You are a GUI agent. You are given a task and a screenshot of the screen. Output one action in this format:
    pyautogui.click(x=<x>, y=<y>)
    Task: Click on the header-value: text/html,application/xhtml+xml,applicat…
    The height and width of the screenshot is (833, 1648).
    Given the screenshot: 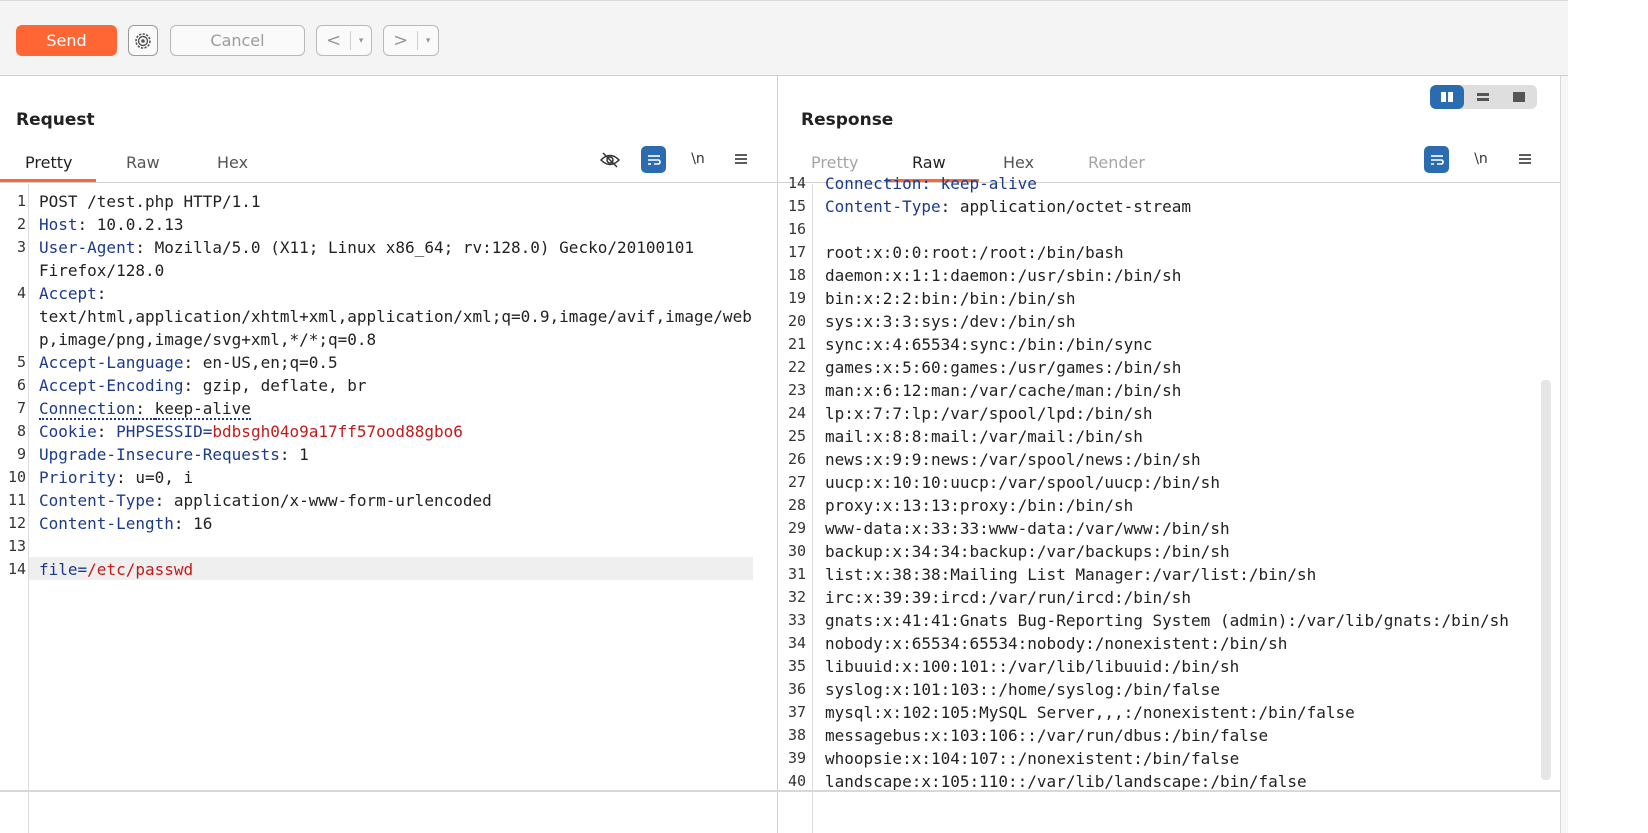 What is the action you would take?
    pyautogui.click(x=395, y=316)
    